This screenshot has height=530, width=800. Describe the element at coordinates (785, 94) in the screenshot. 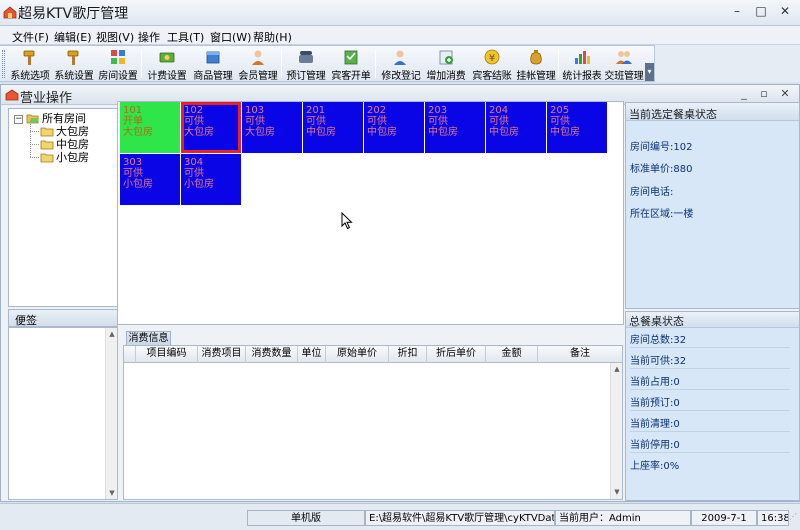

I see `child-close-button: ✕` at that location.